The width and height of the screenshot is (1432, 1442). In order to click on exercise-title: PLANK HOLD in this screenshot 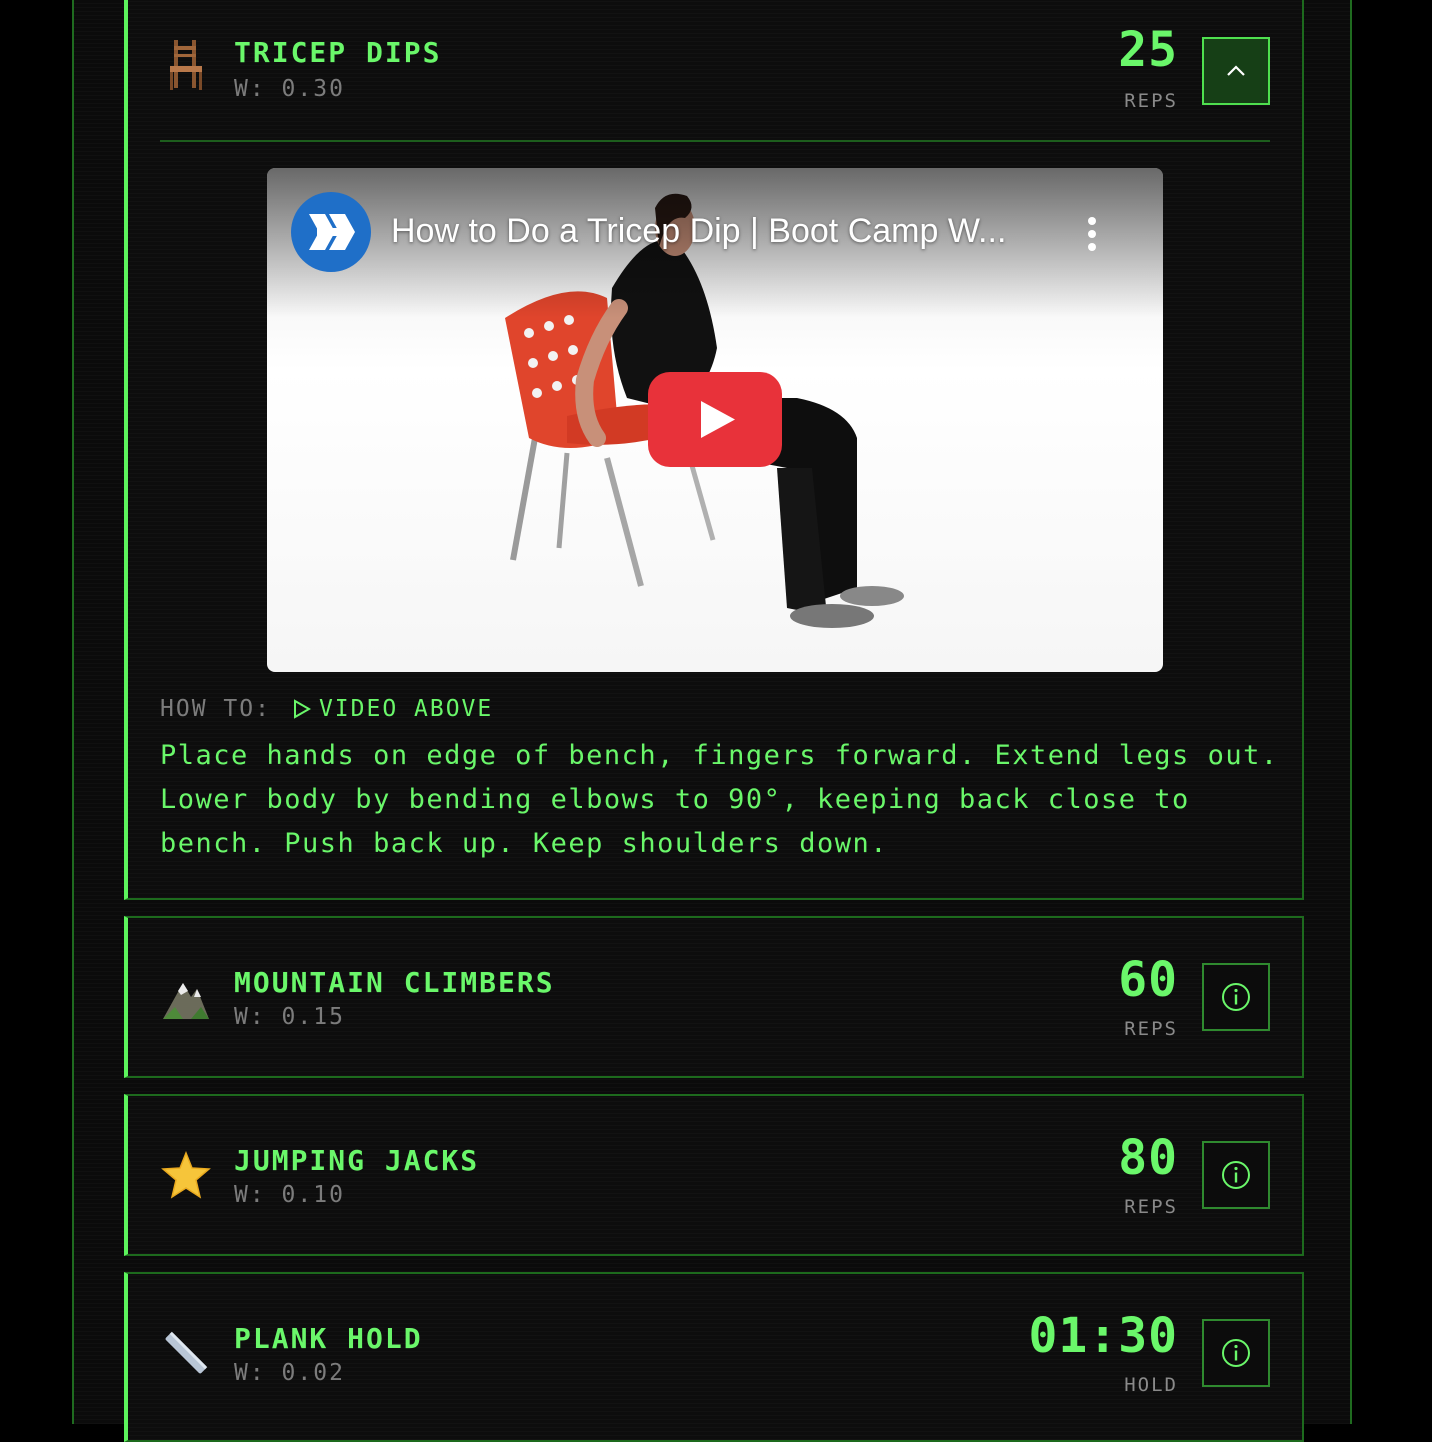, I will do `click(328, 1338)`.